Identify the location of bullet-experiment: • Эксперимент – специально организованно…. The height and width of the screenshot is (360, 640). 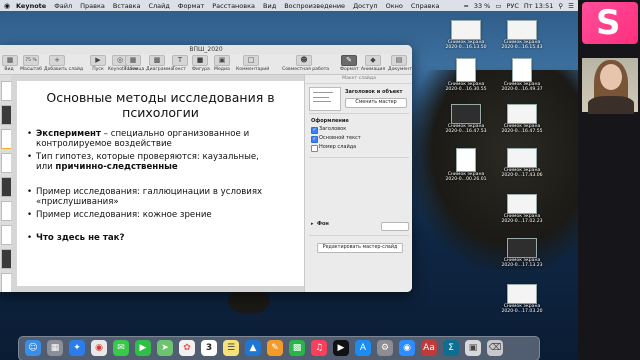
(162, 139).